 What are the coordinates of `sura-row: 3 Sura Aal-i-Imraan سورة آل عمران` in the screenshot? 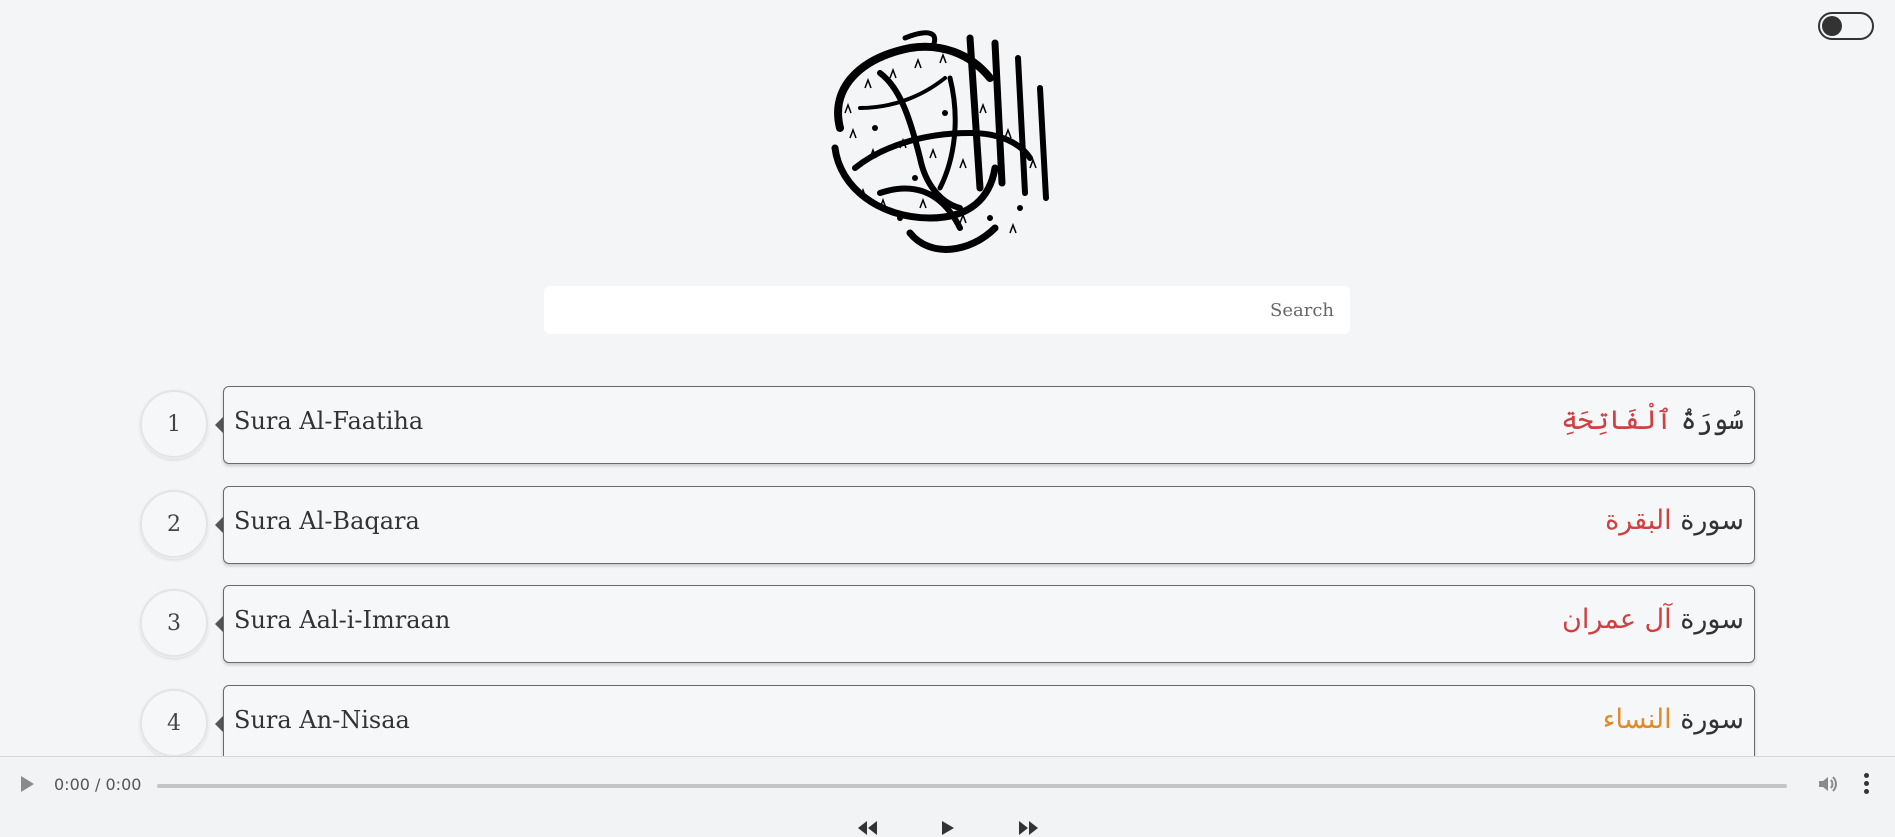 It's located at (947, 625).